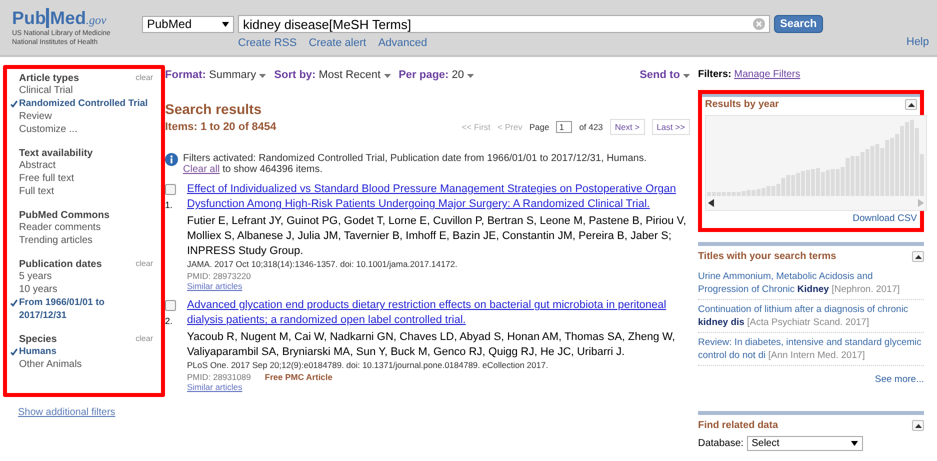 The width and height of the screenshot is (937, 461). I want to click on filter-item: Full text, so click(86, 191).